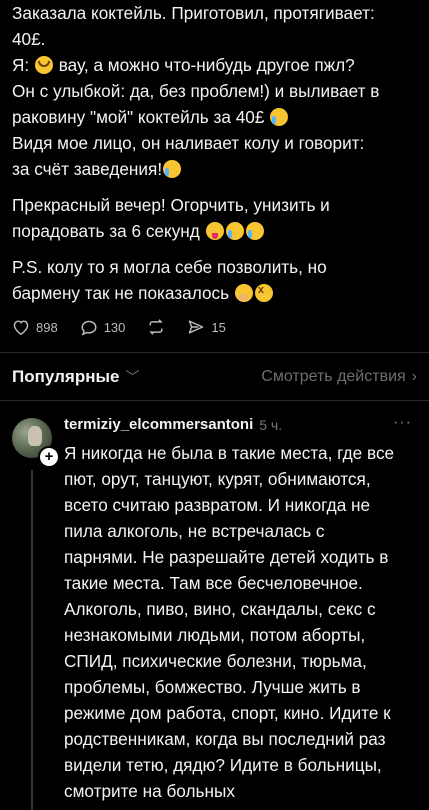  I want to click on comment-line: пила алкоголь, не встречалась с, so click(194, 531).